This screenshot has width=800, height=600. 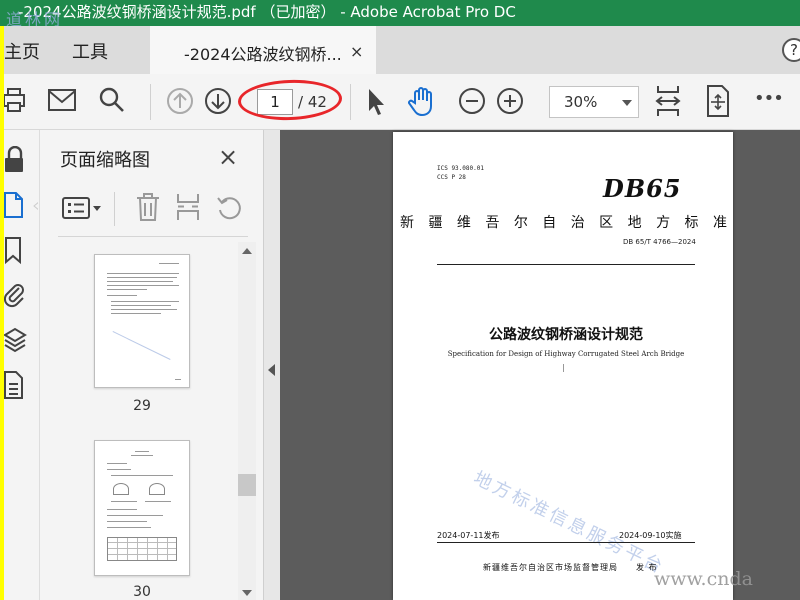 What do you see at coordinates (472, 101) in the screenshot?
I see `zoom-out-icon` at bounding box center [472, 101].